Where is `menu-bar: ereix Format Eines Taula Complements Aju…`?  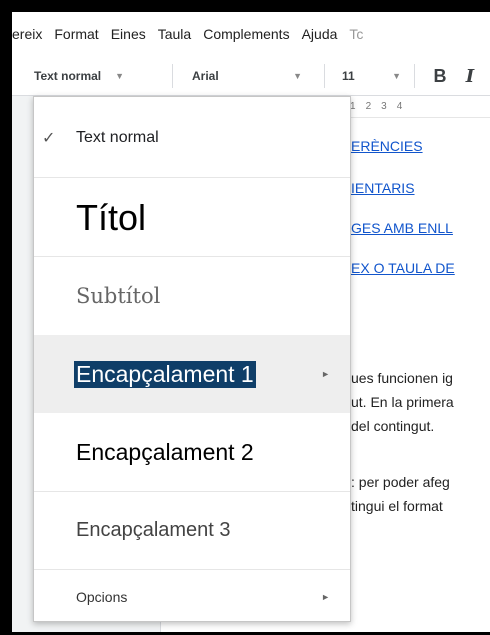 menu-bar: ereix Format Eines Taula Complements Aju… is located at coordinates (251, 34).